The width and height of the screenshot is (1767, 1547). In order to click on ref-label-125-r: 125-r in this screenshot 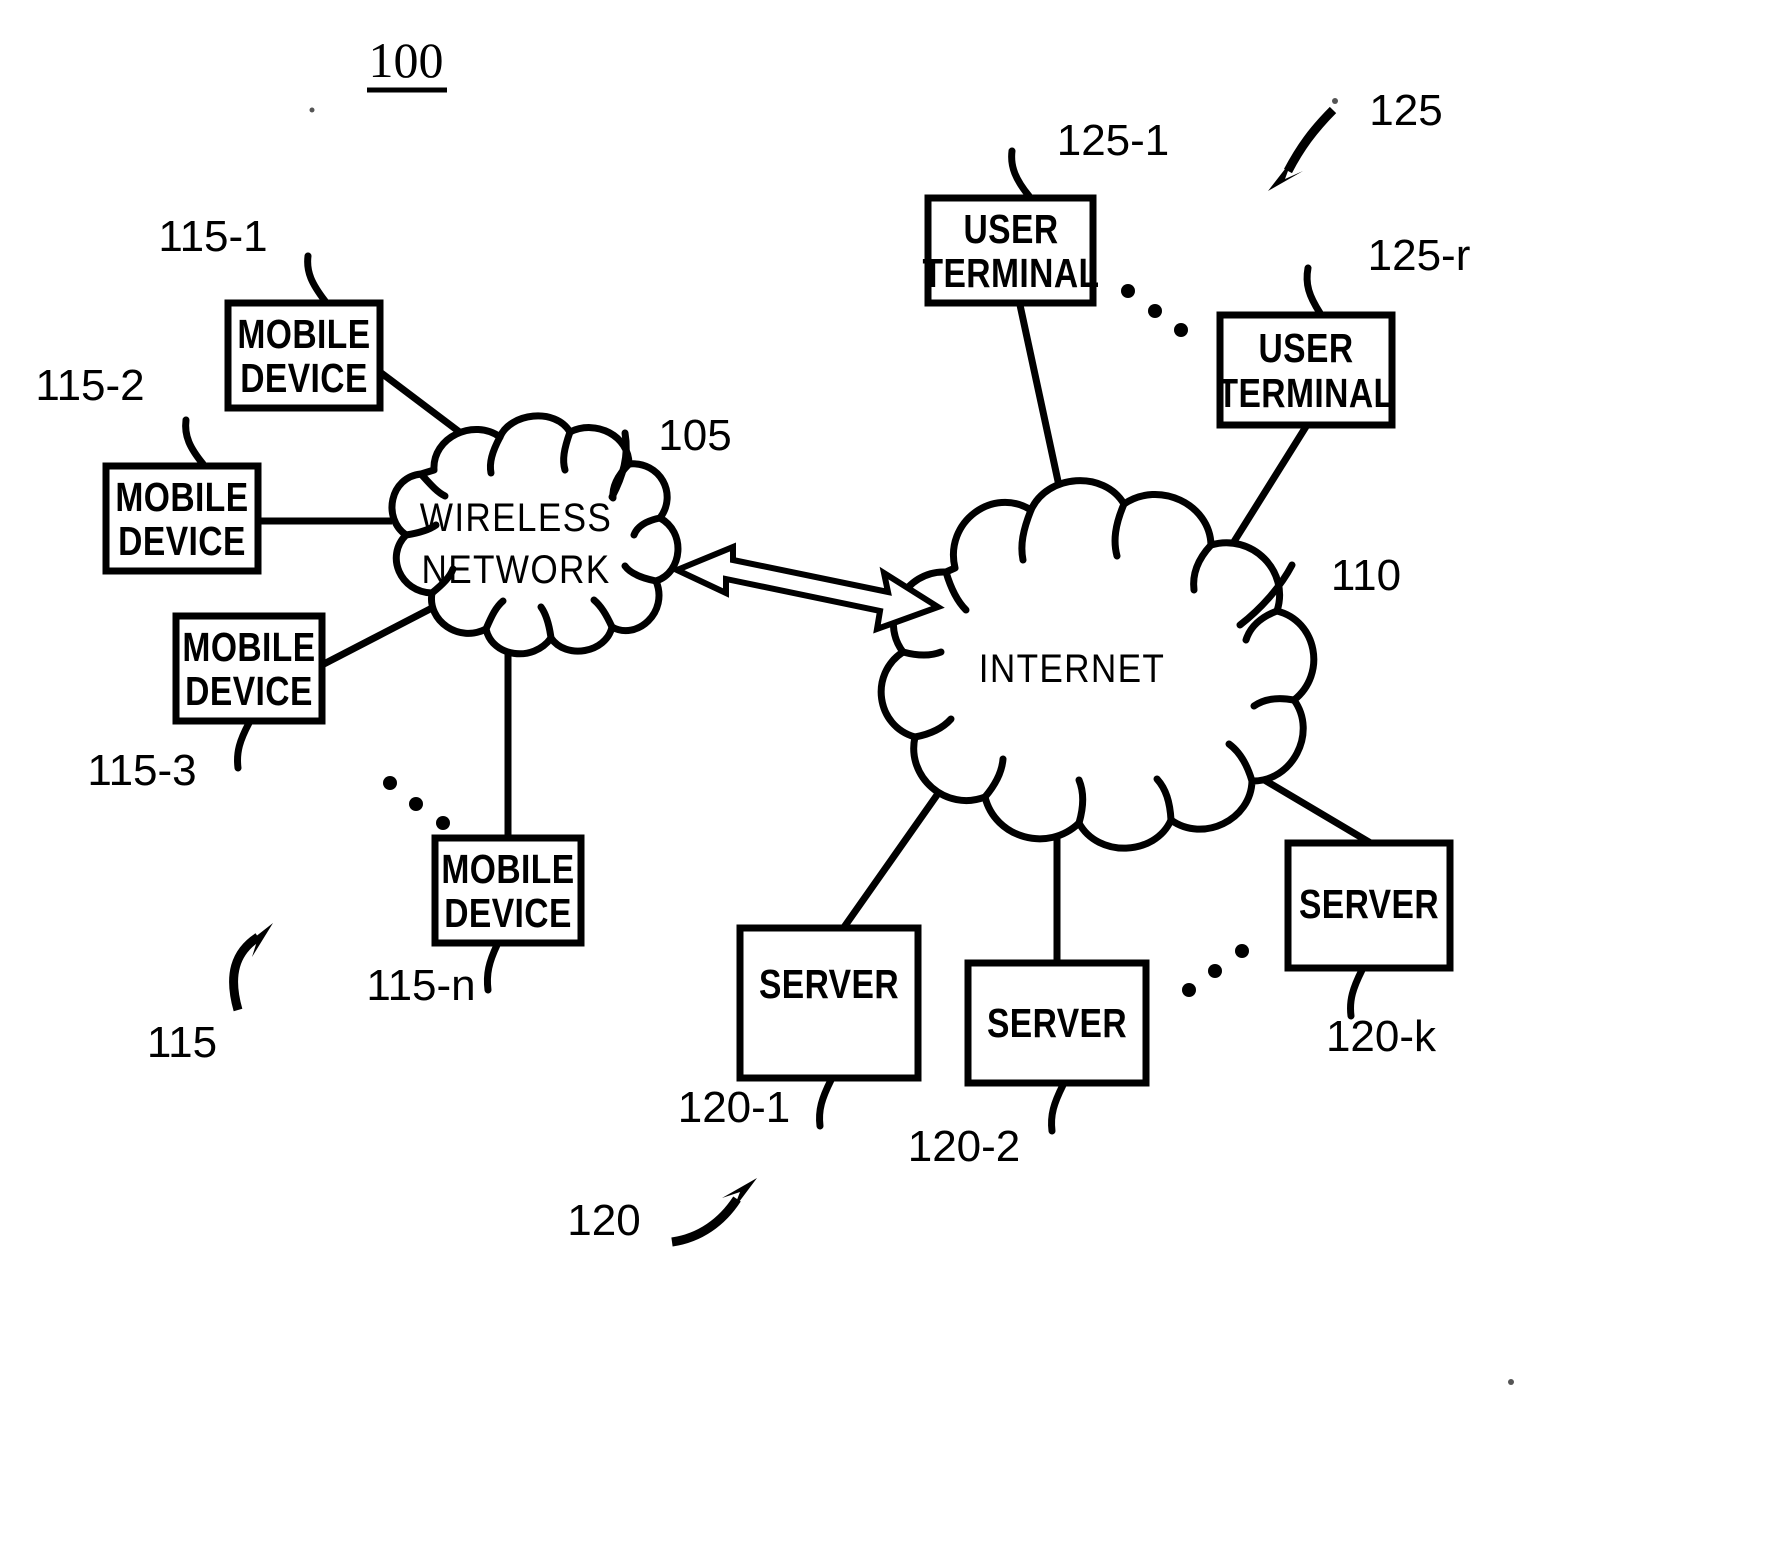, I will do `click(1419, 255)`.